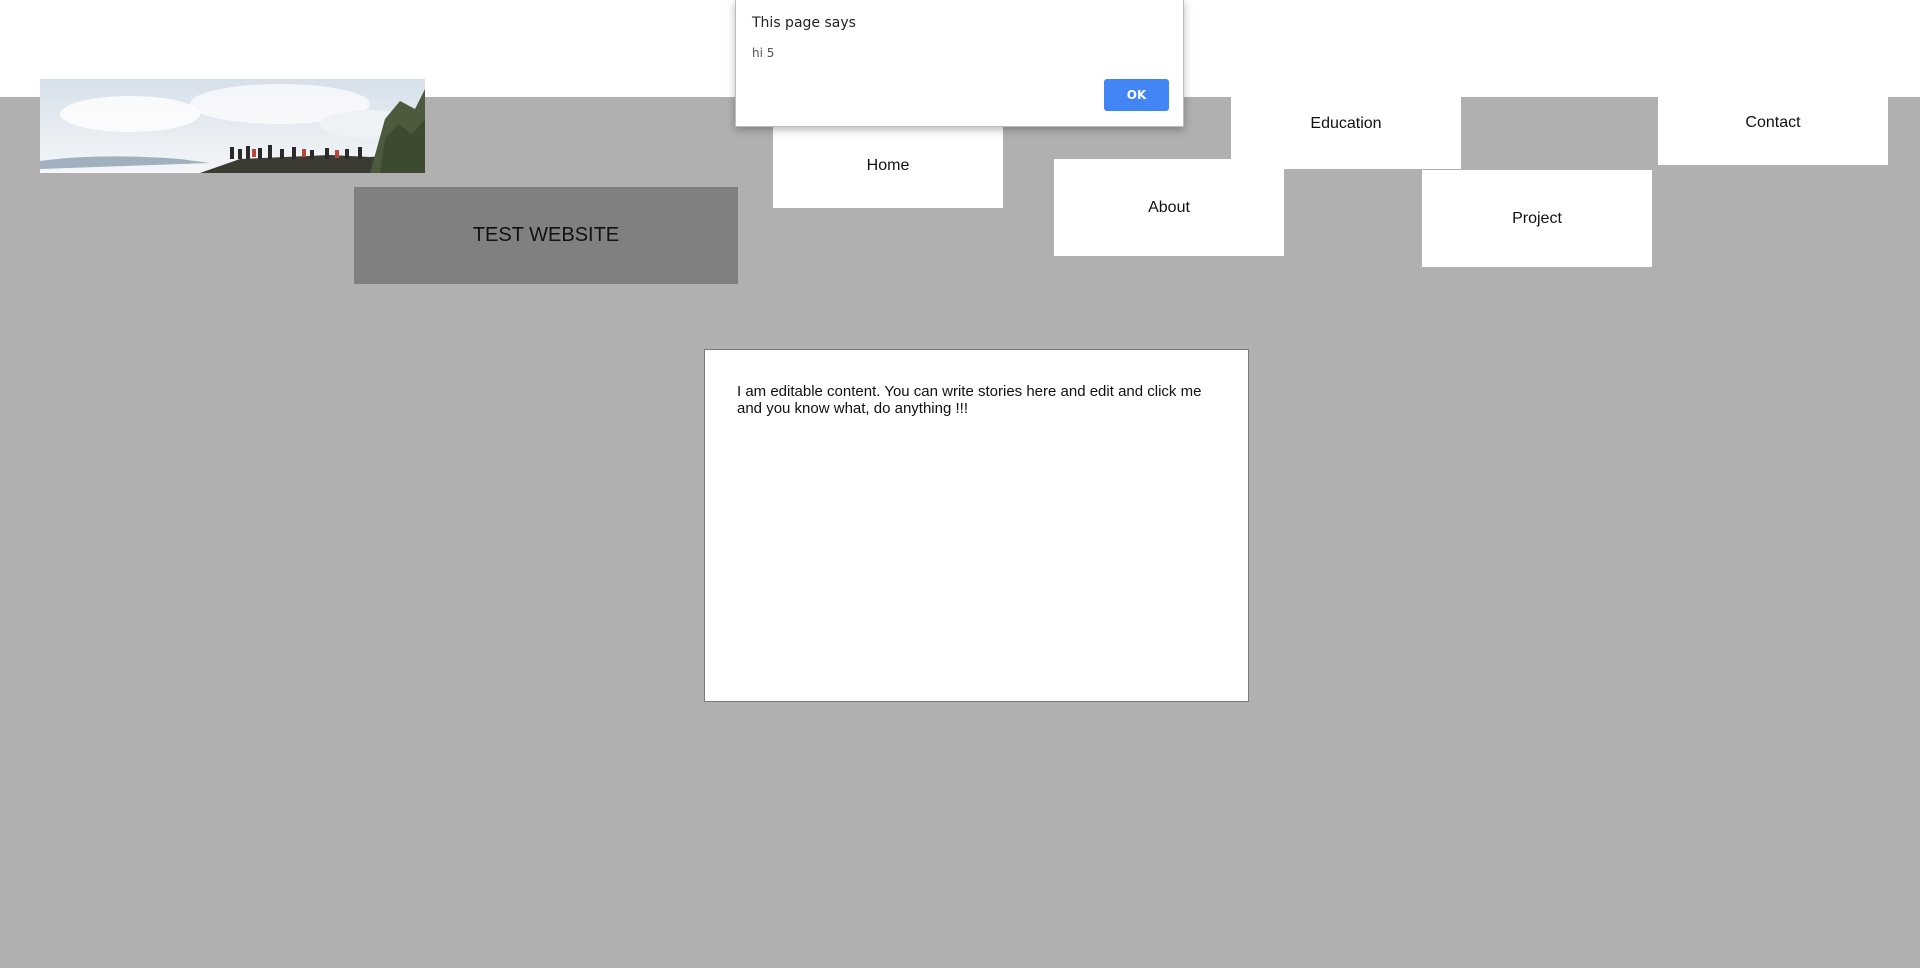  I want to click on nav-project-link: Project, so click(1537, 218).